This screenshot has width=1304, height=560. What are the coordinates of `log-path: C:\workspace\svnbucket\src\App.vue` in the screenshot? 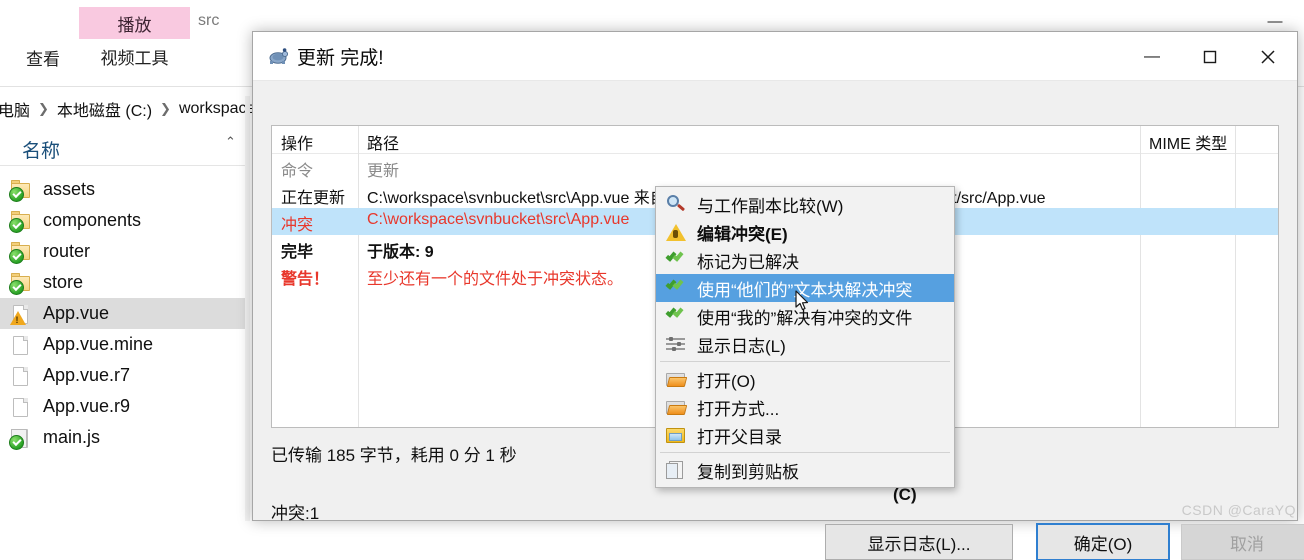 It's located at (498, 219).